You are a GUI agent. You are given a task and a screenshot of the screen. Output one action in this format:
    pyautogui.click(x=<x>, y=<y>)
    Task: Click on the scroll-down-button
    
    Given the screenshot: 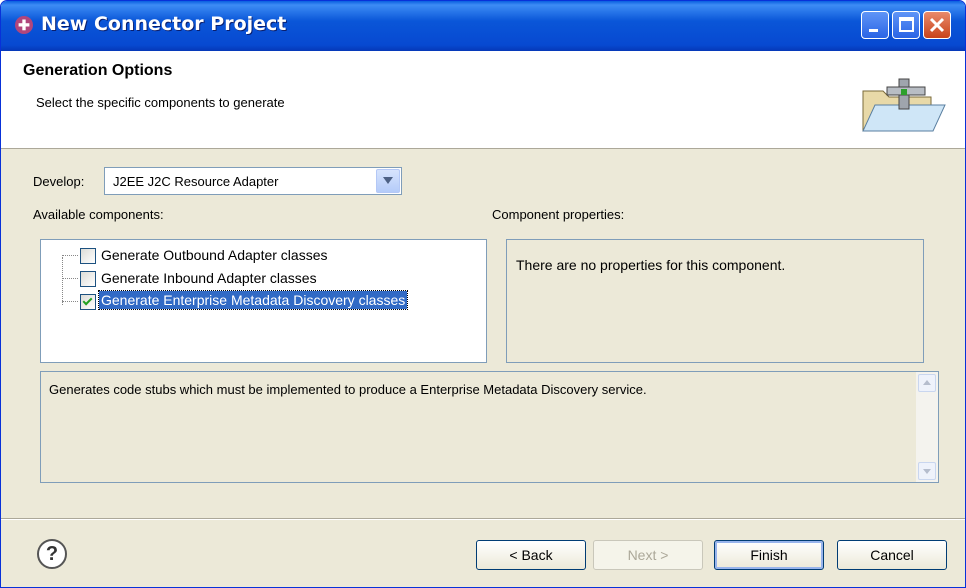 What is the action you would take?
    pyautogui.click(x=927, y=471)
    